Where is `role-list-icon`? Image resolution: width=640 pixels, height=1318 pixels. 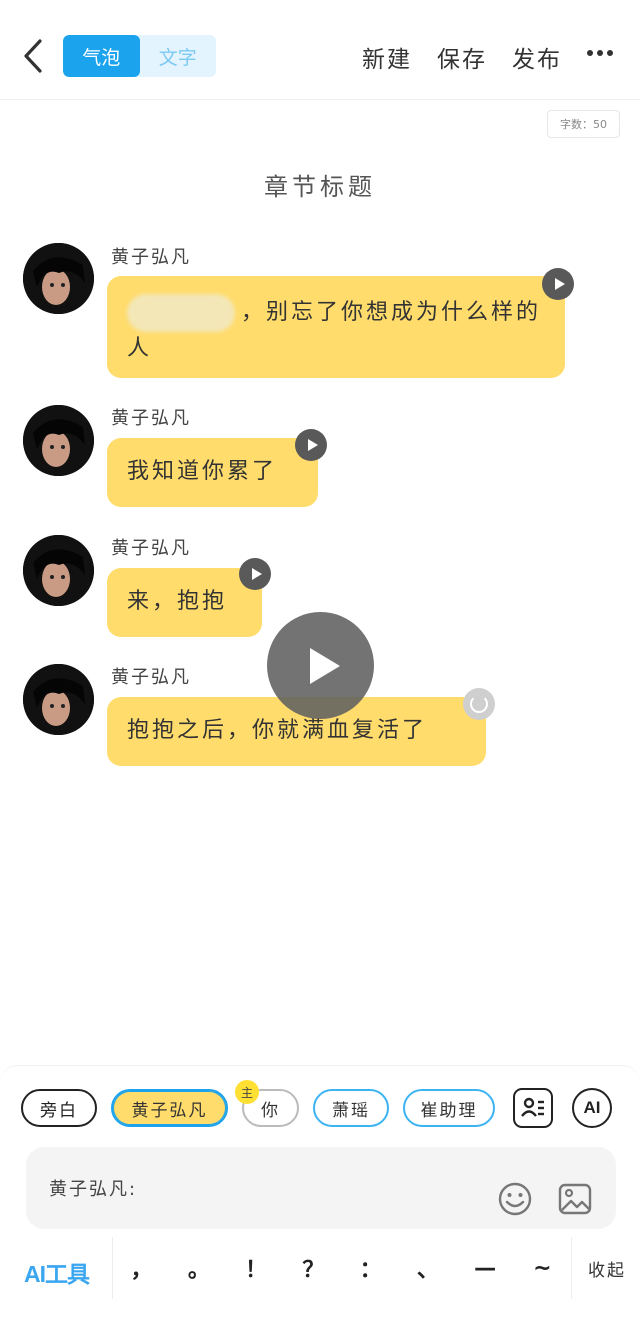
role-list-icon is located at coordinates (533, 1108).